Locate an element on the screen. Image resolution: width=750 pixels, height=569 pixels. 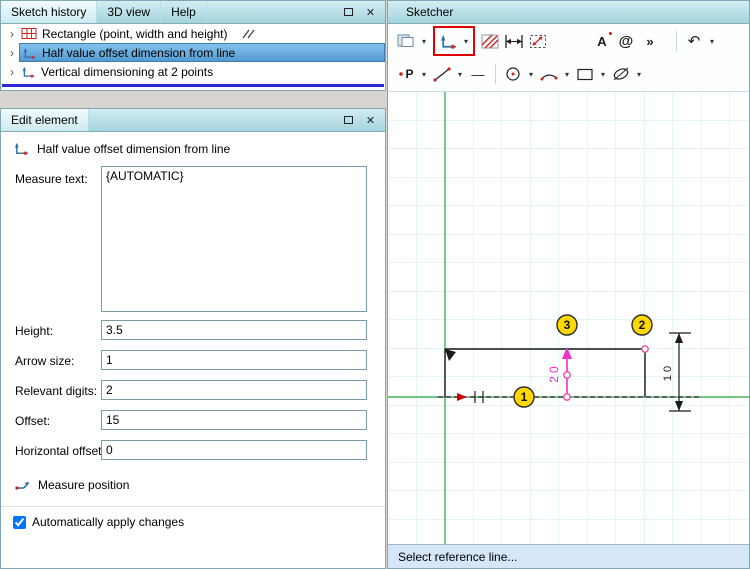
circle-tool-button is located at coordinates (513, 74).